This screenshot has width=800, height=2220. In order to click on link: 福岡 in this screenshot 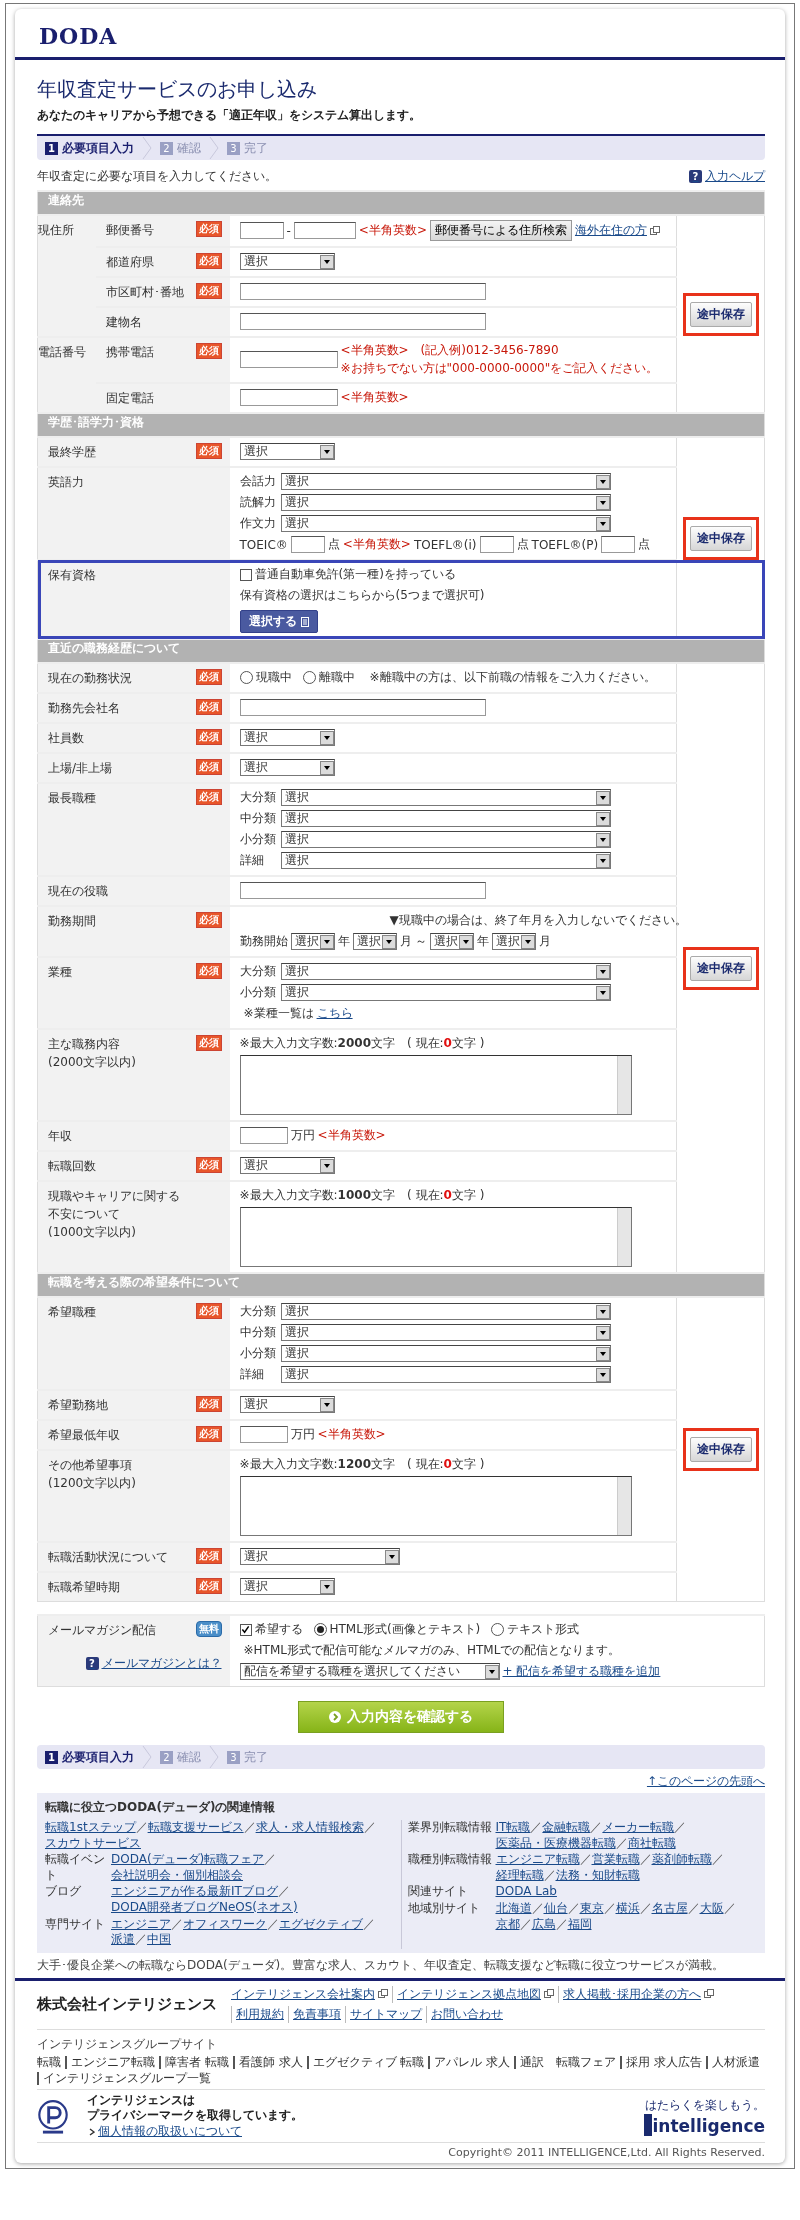, I will do `click(579, 1924)`.